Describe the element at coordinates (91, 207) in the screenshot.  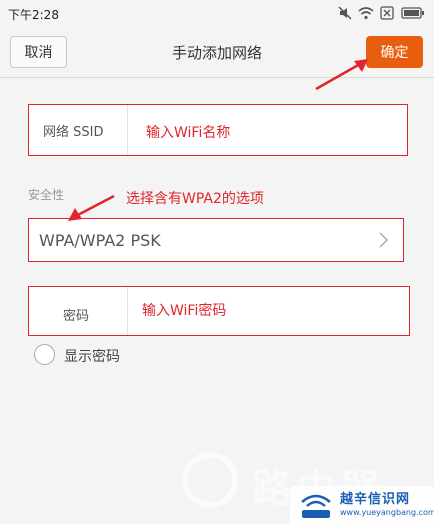
I see `arrow-to-security-icon` at that location.